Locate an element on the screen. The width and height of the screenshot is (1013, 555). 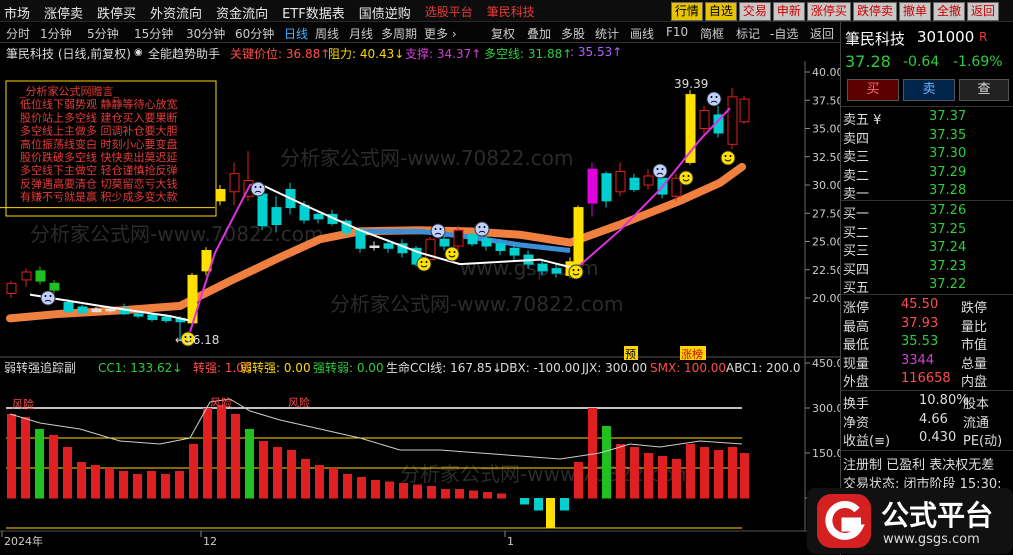
tool-remove-watch: -自选 is located at coordinates (784, 33).